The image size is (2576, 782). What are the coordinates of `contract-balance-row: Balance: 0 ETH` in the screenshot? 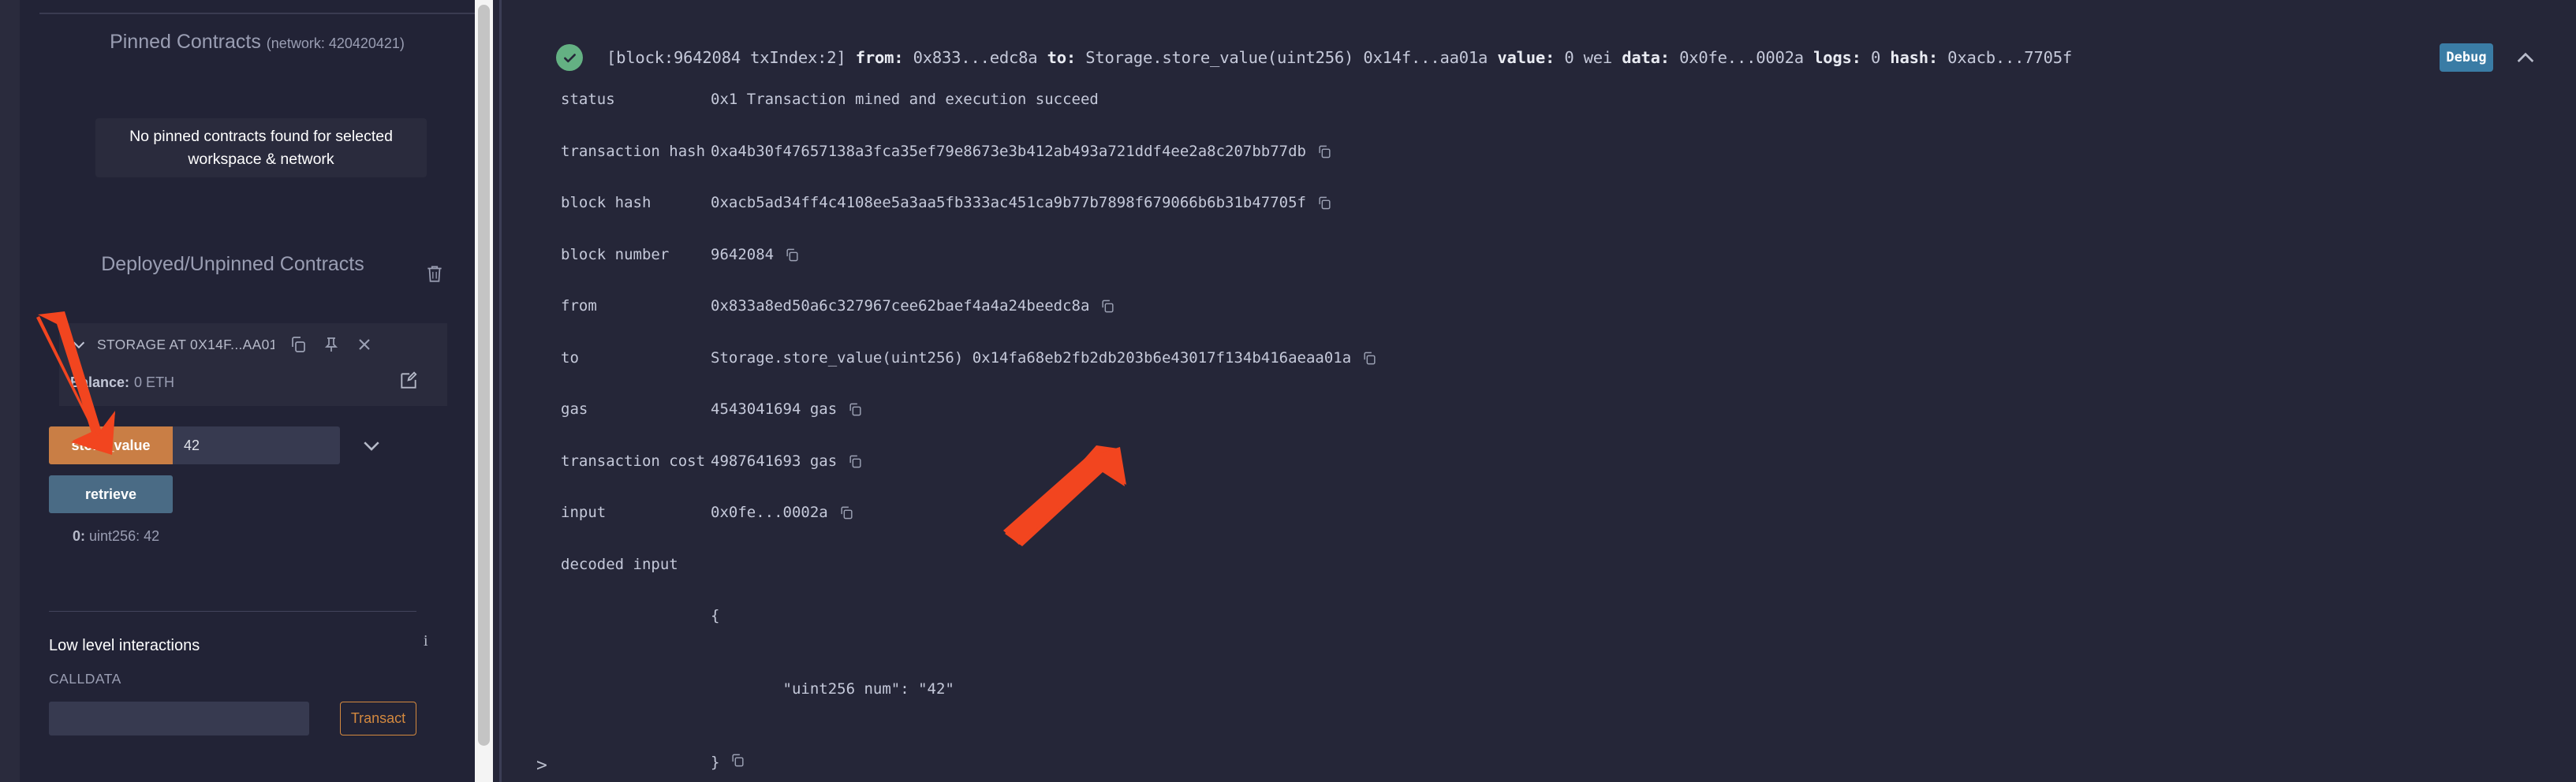 It's located at (253, 383).